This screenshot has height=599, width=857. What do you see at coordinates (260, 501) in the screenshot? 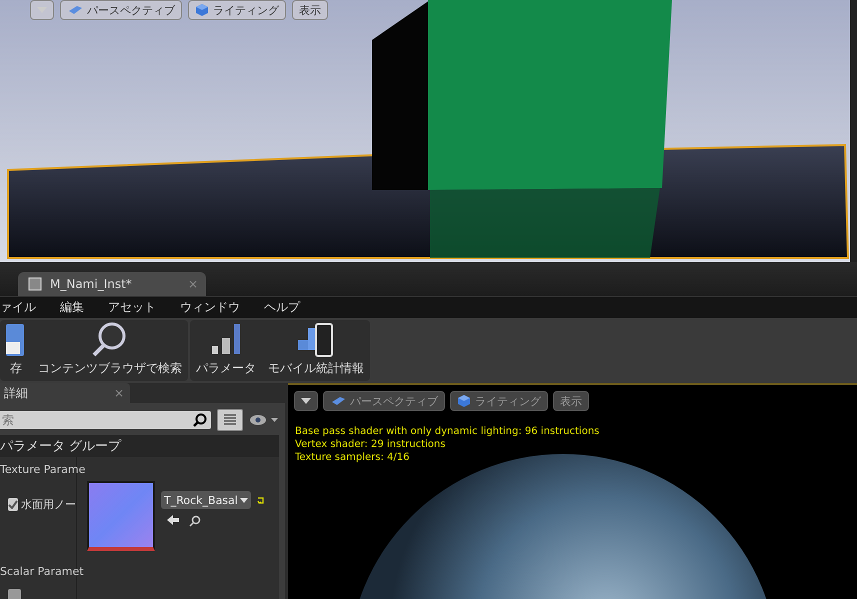
I see `reset-arrow-icon` at bounding box center [260, 501].